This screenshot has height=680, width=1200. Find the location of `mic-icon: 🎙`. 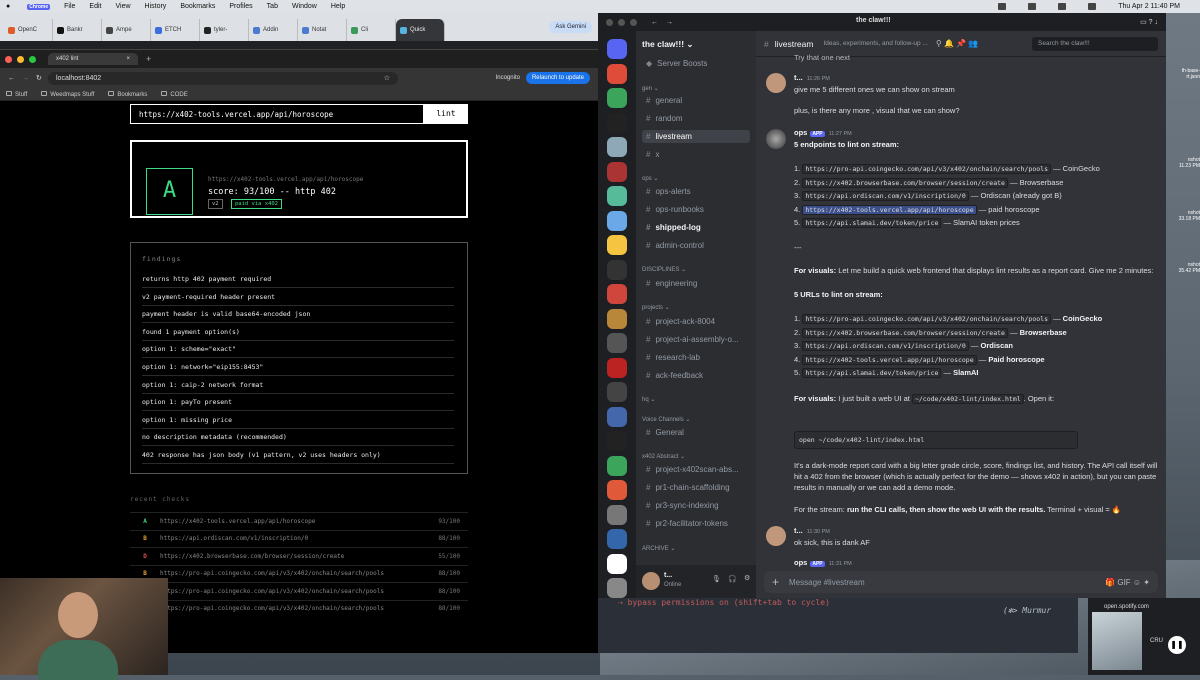

mic-icon: 🎙 is located at coordinates (716, 579).